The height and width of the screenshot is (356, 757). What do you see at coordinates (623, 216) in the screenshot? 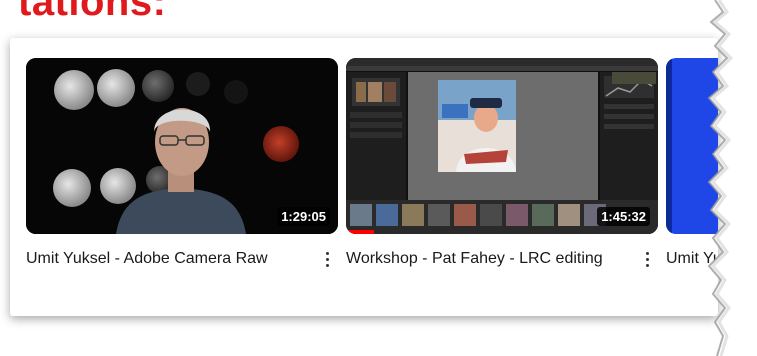
I see `video-duration: 1:45:32` at bounding box center [623, 216].